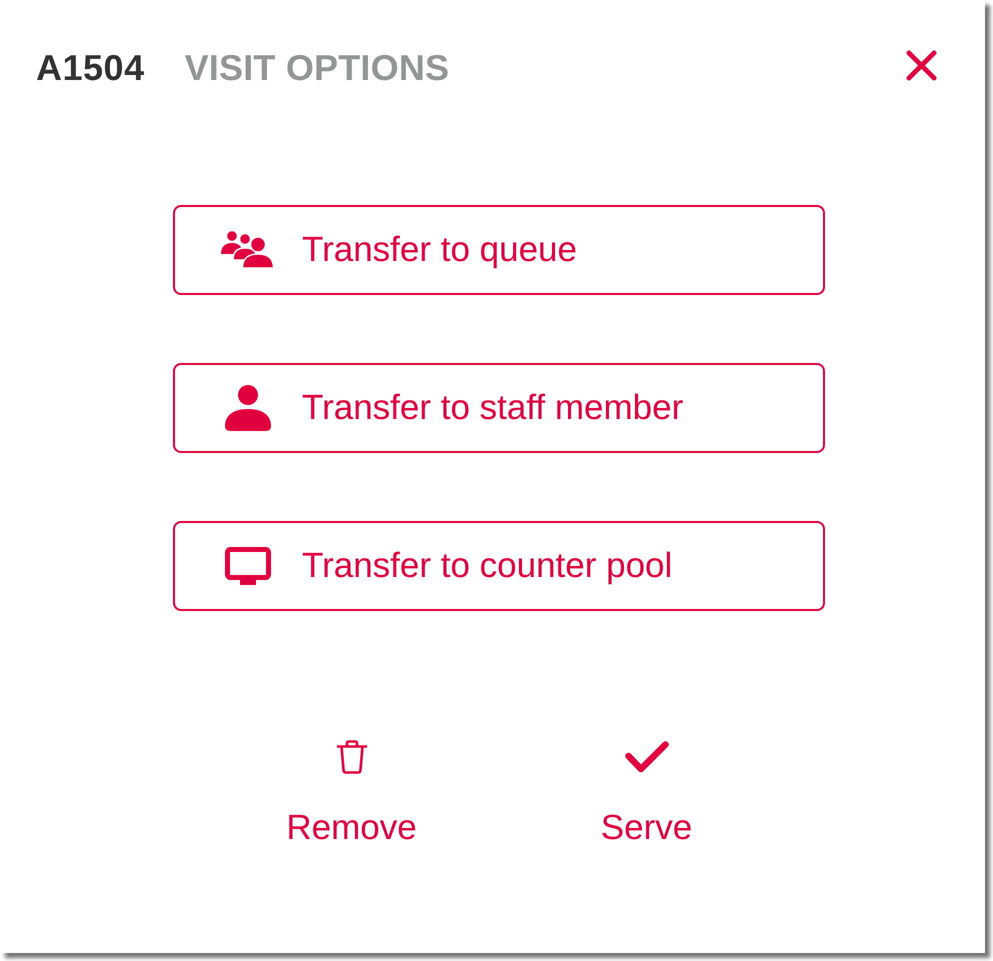 Image resolution: width=993 pixels, height=961 pixels. I want to click on close-icon, so click(921, 65).